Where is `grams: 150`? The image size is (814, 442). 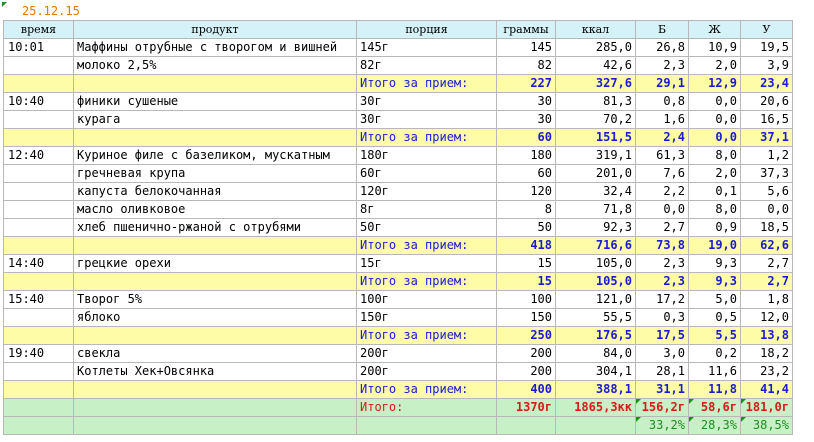 grams: 150 is located at coordinates (526, 317).